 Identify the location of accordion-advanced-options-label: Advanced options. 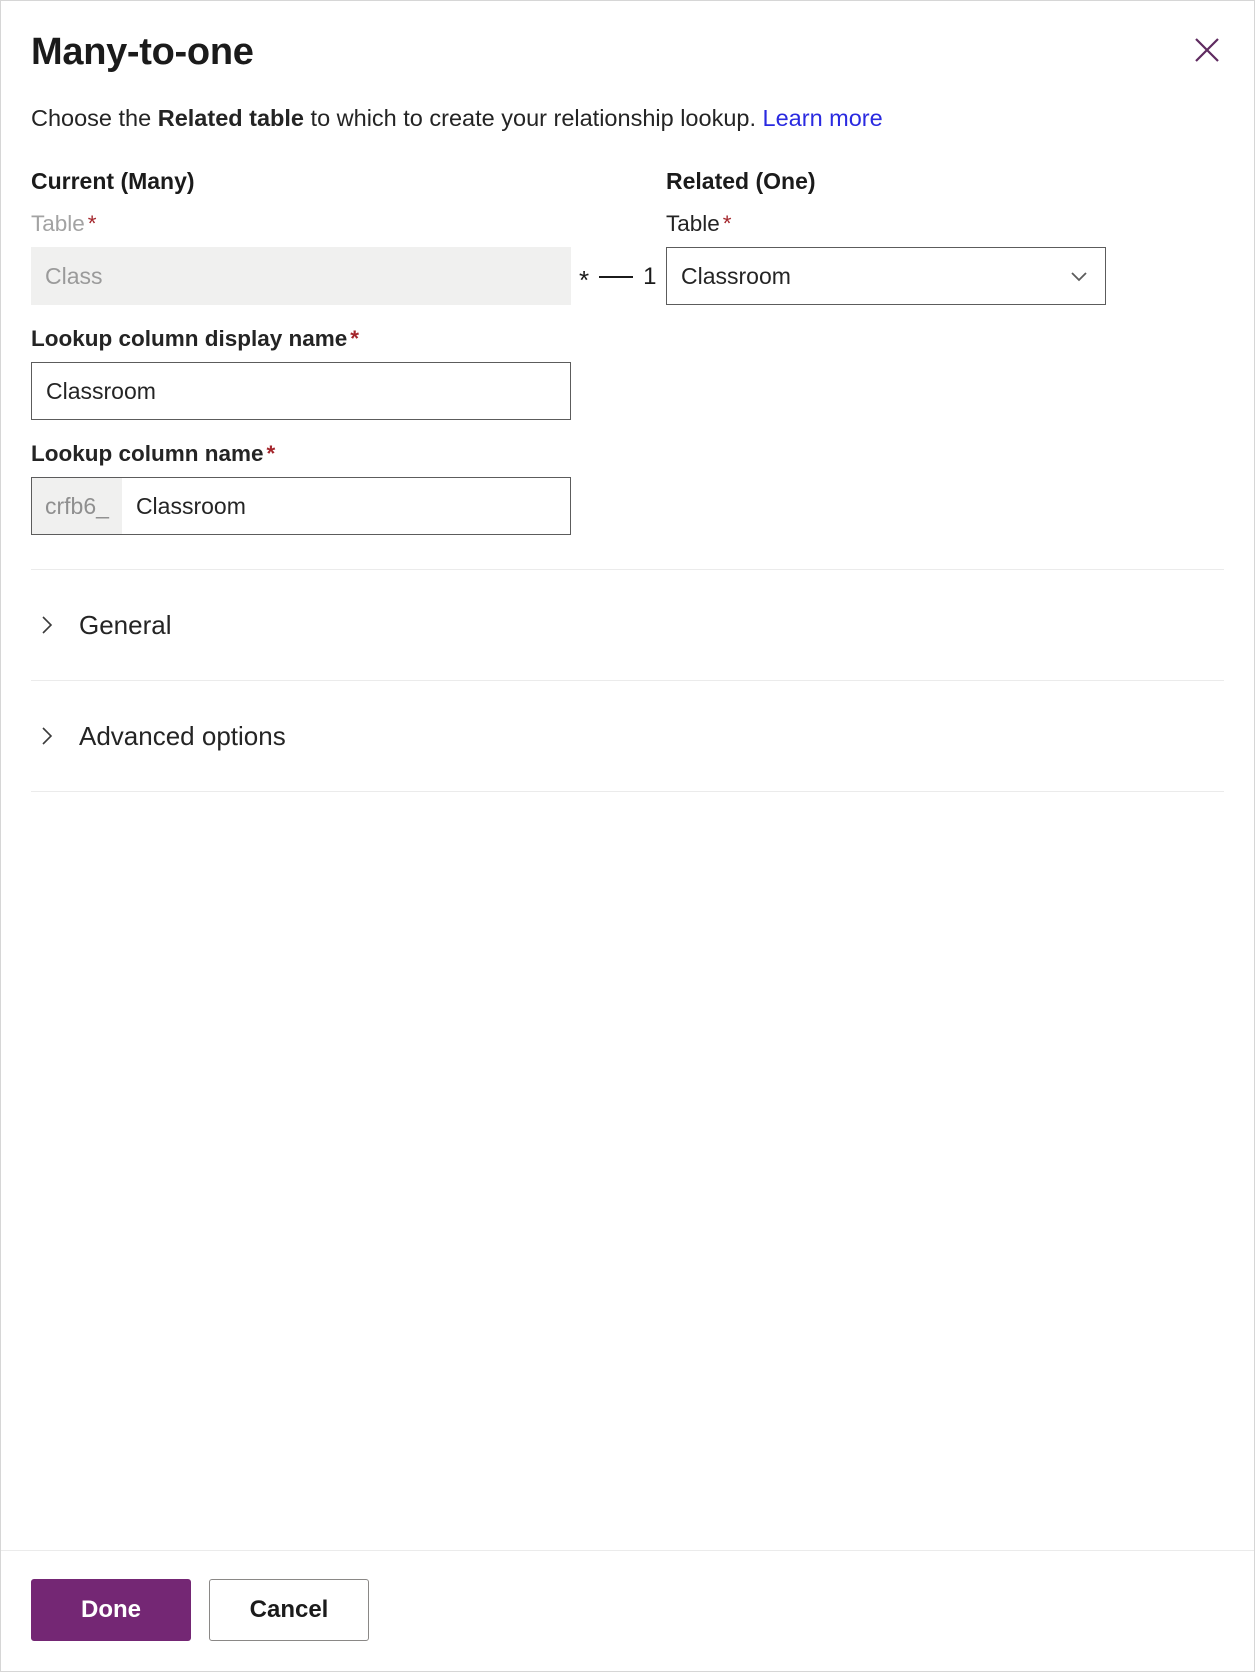
(182, 736).